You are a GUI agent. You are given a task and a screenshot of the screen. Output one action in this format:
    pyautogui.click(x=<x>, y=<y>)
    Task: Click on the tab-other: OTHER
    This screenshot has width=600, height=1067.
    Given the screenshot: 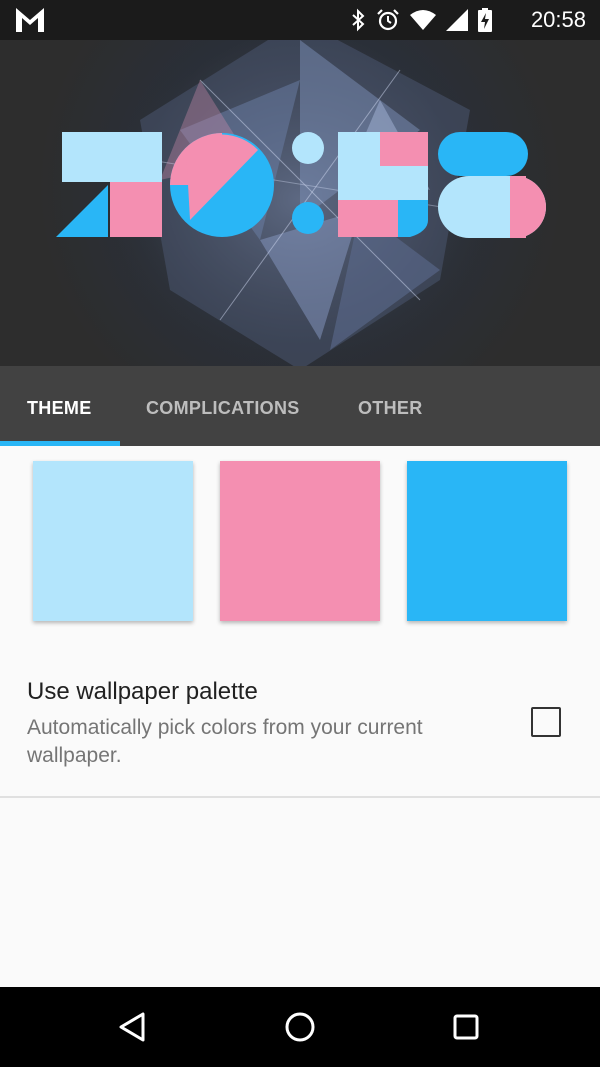 What is the action you would take?
    pyautogui.click(x=390, y=406)
    